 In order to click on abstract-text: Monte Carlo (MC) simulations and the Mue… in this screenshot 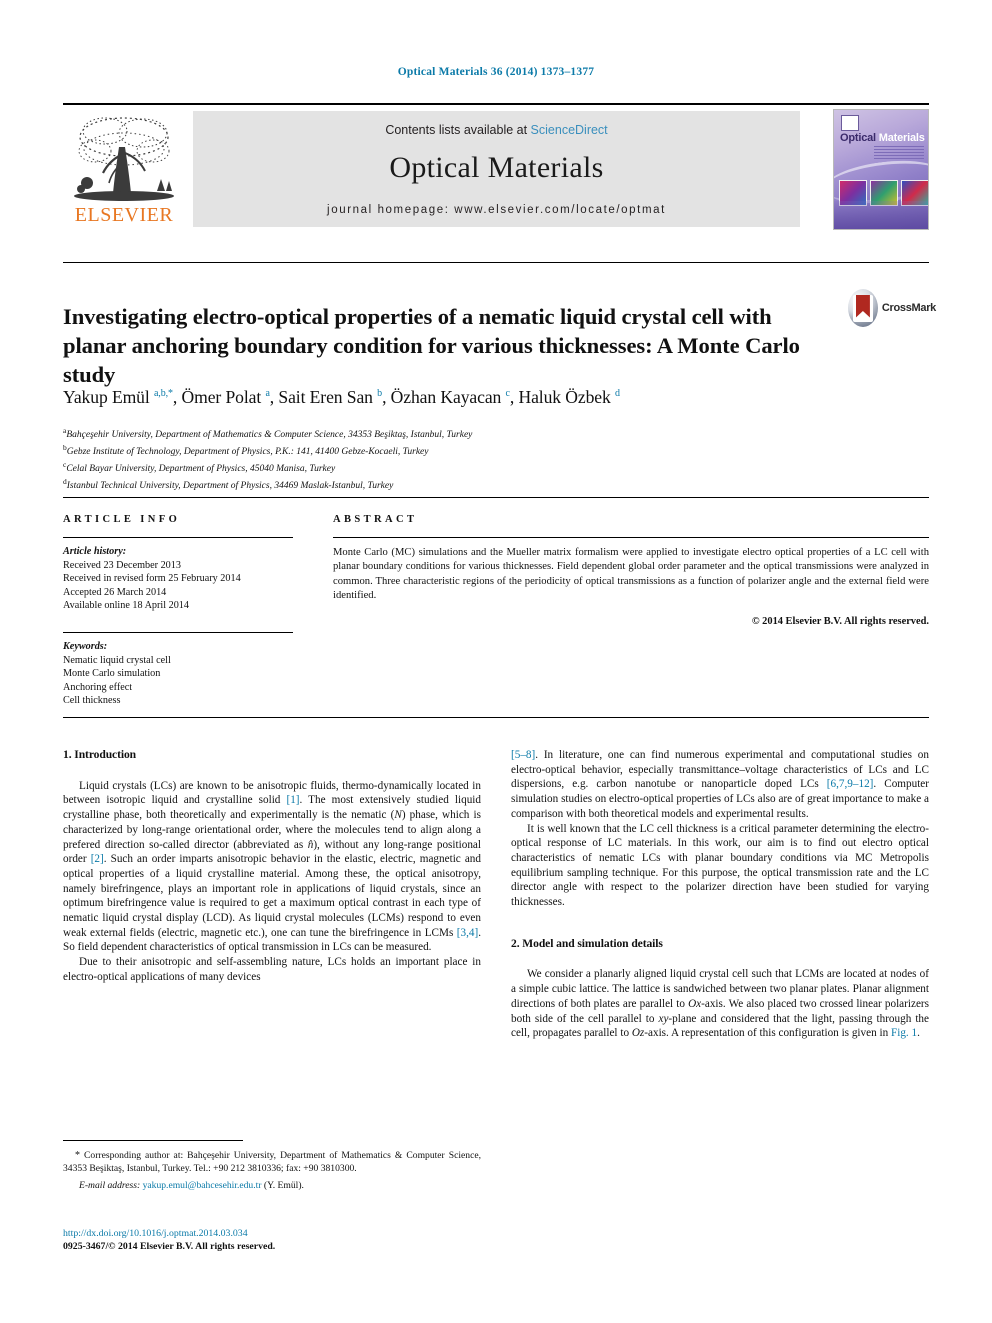, I will do `click(631, 574)`.